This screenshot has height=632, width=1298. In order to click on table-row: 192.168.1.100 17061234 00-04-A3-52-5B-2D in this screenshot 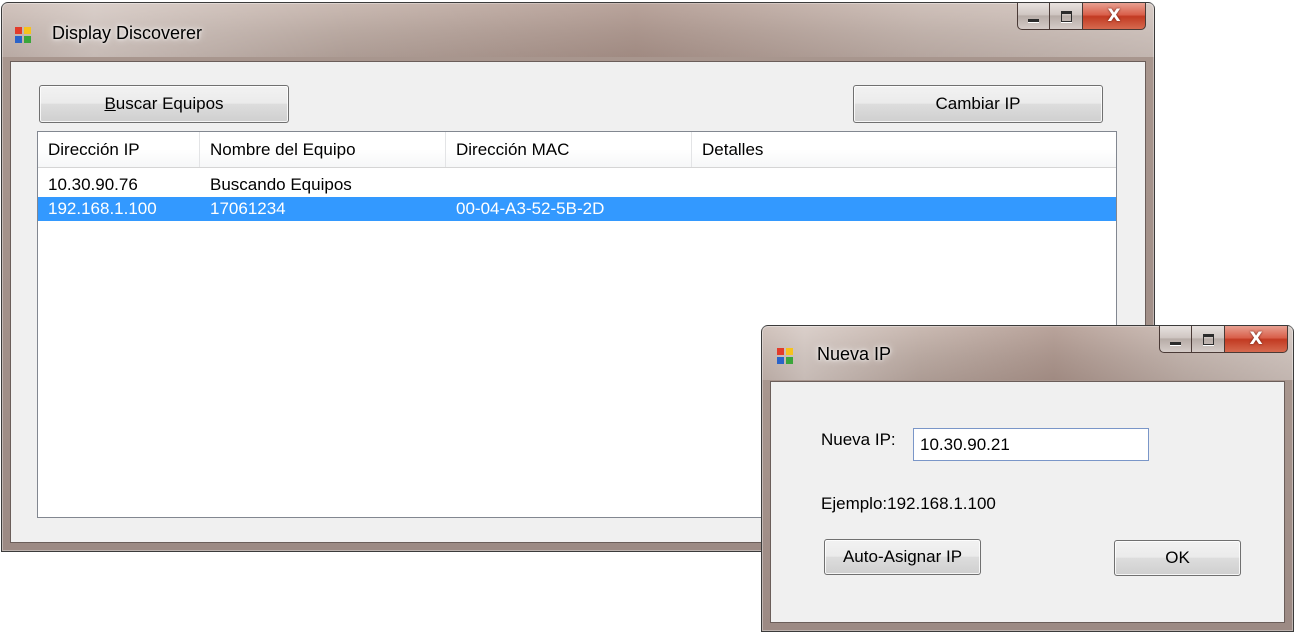, I will do `click(577, 209)`.